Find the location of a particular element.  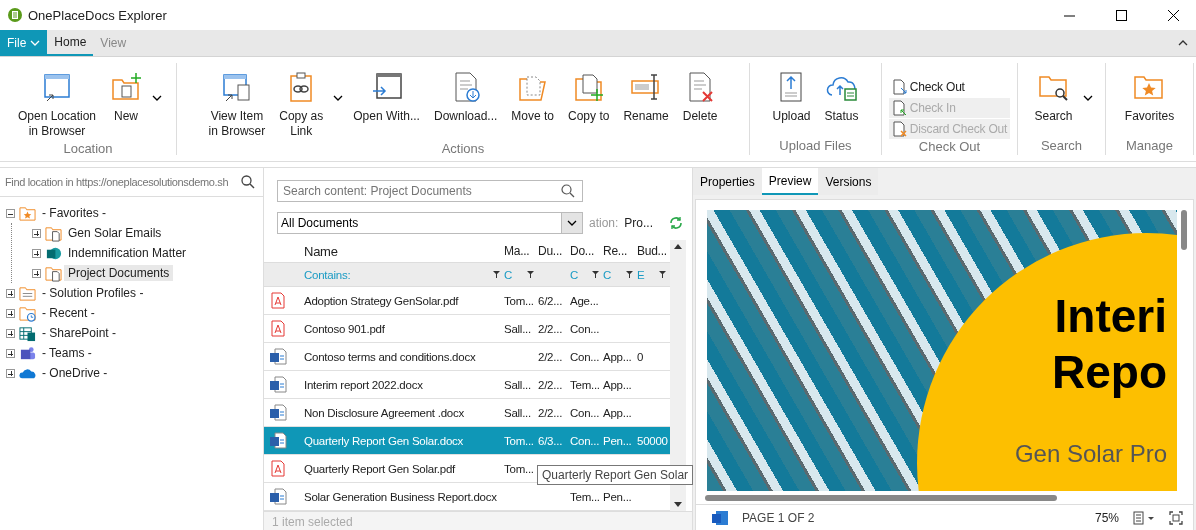

table-cell-text: 50000 is located at coordinates (653, 440).